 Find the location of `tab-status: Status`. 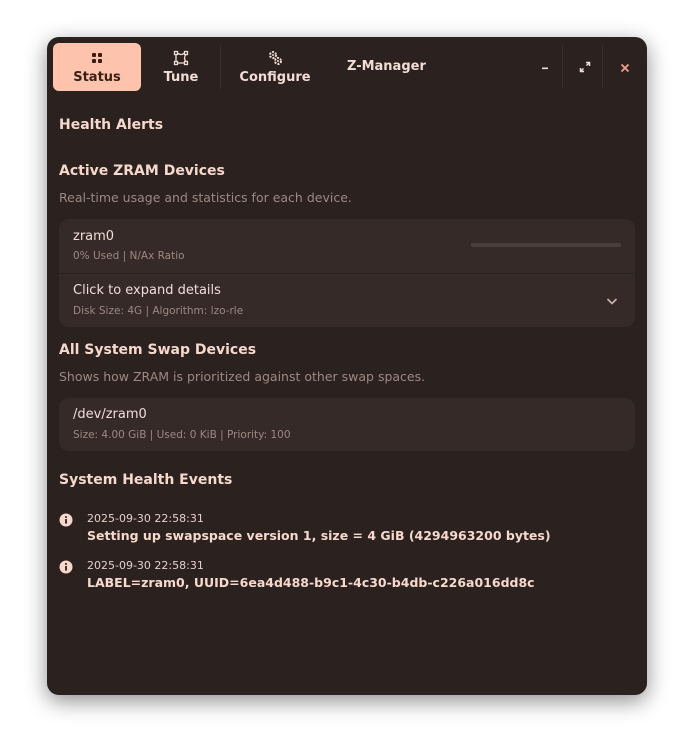

tab-status: Status is located at coordinates (97, 67).